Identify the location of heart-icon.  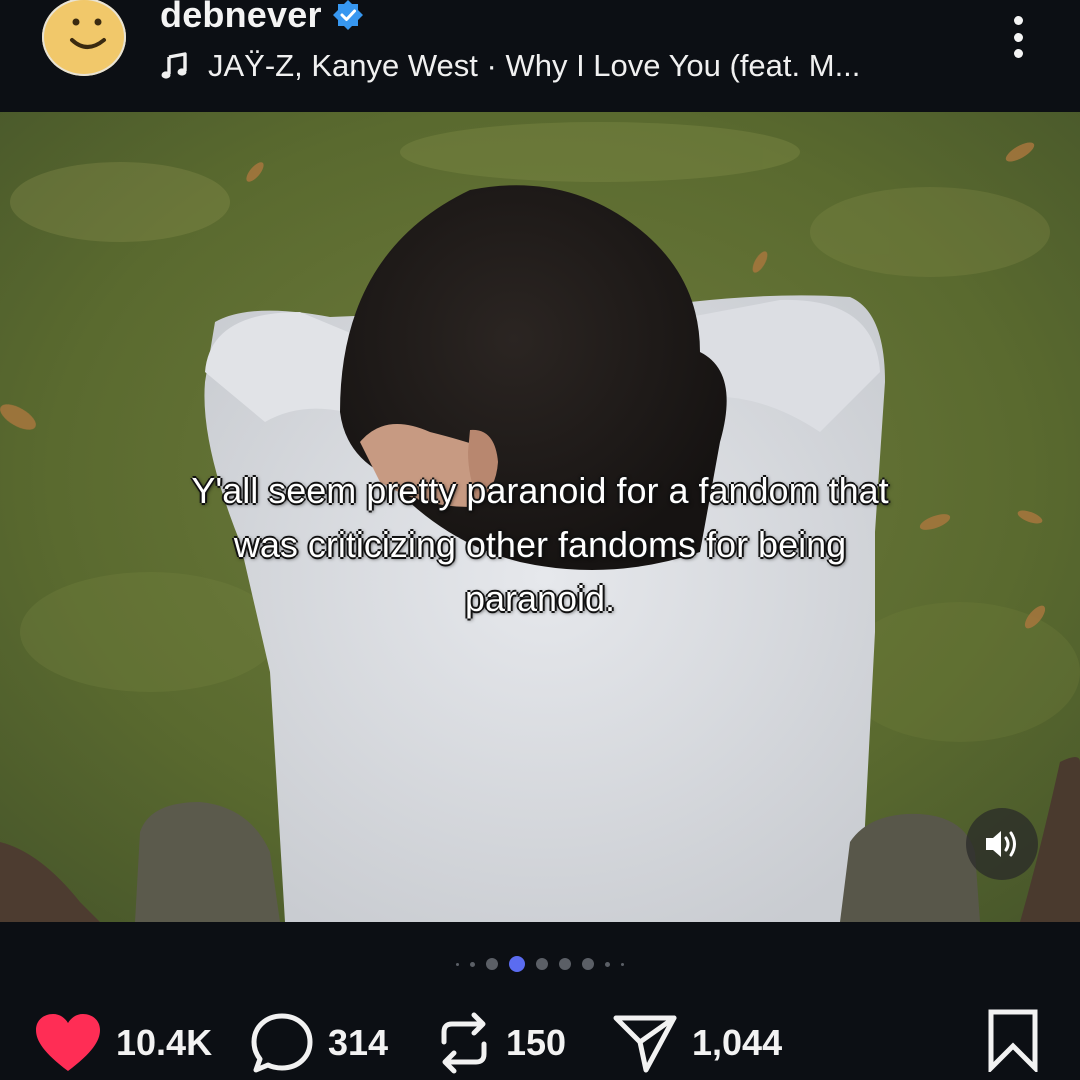
(68, 1042).